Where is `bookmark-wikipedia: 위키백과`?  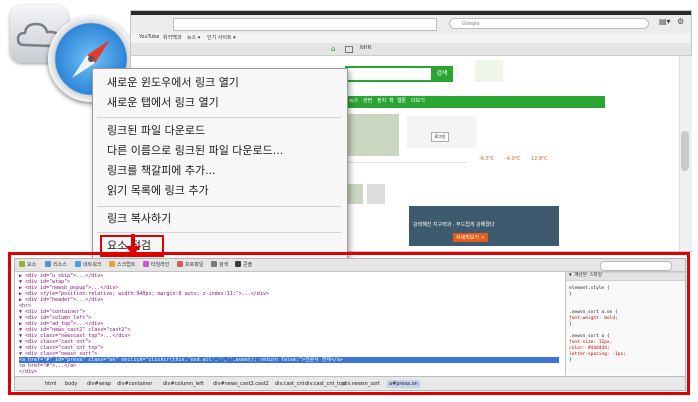 bookmark-wikipedia: 위키백과 is located at coordinates (172, 37).